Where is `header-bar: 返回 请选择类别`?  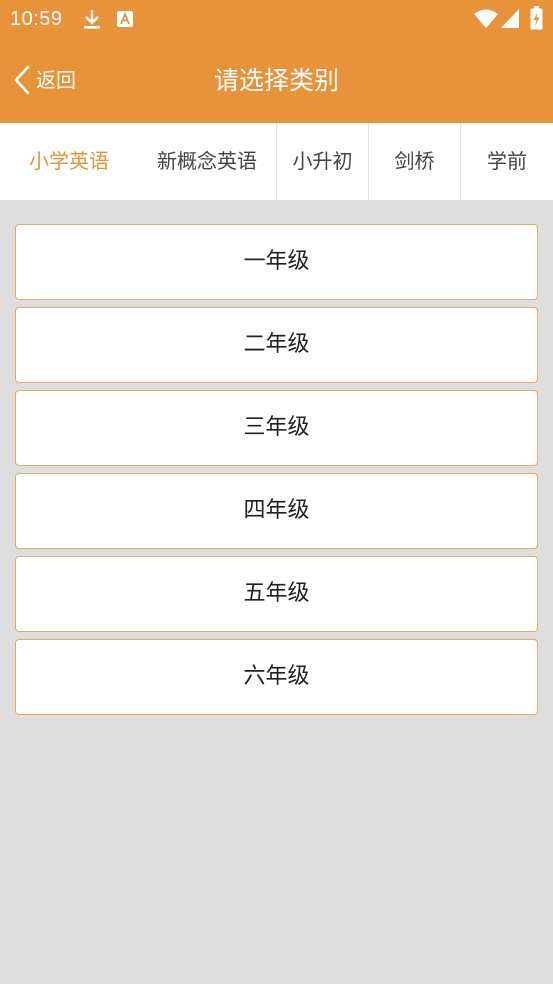
header-bar: 返回 请选择类别 is located at coordinates (276, 80).